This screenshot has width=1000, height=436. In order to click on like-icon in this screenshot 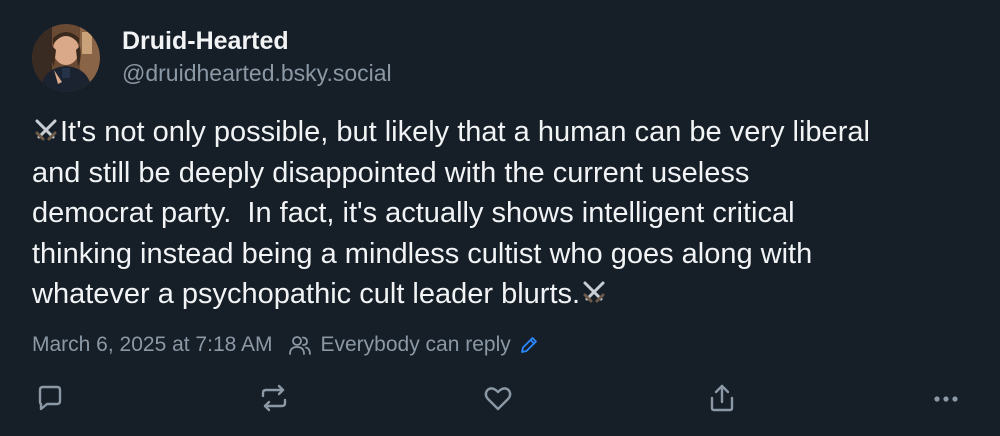, I will do `click(498, 398)`.